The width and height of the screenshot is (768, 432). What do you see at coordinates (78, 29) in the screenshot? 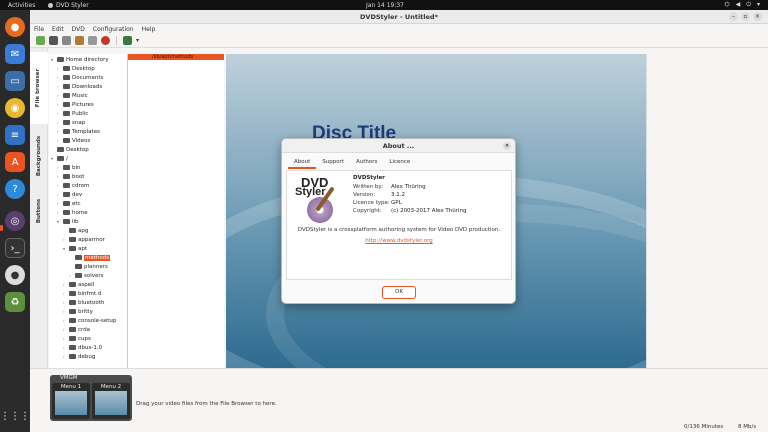
I see `menu-dvd: DVD` at bounding box center [78, 29].